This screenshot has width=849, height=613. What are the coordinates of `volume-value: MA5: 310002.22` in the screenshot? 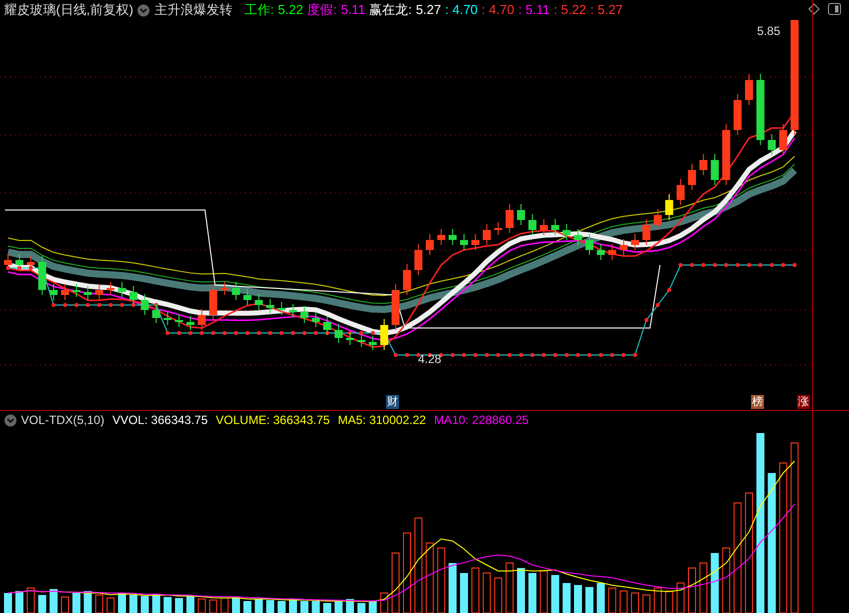 It's located at (382, 420).